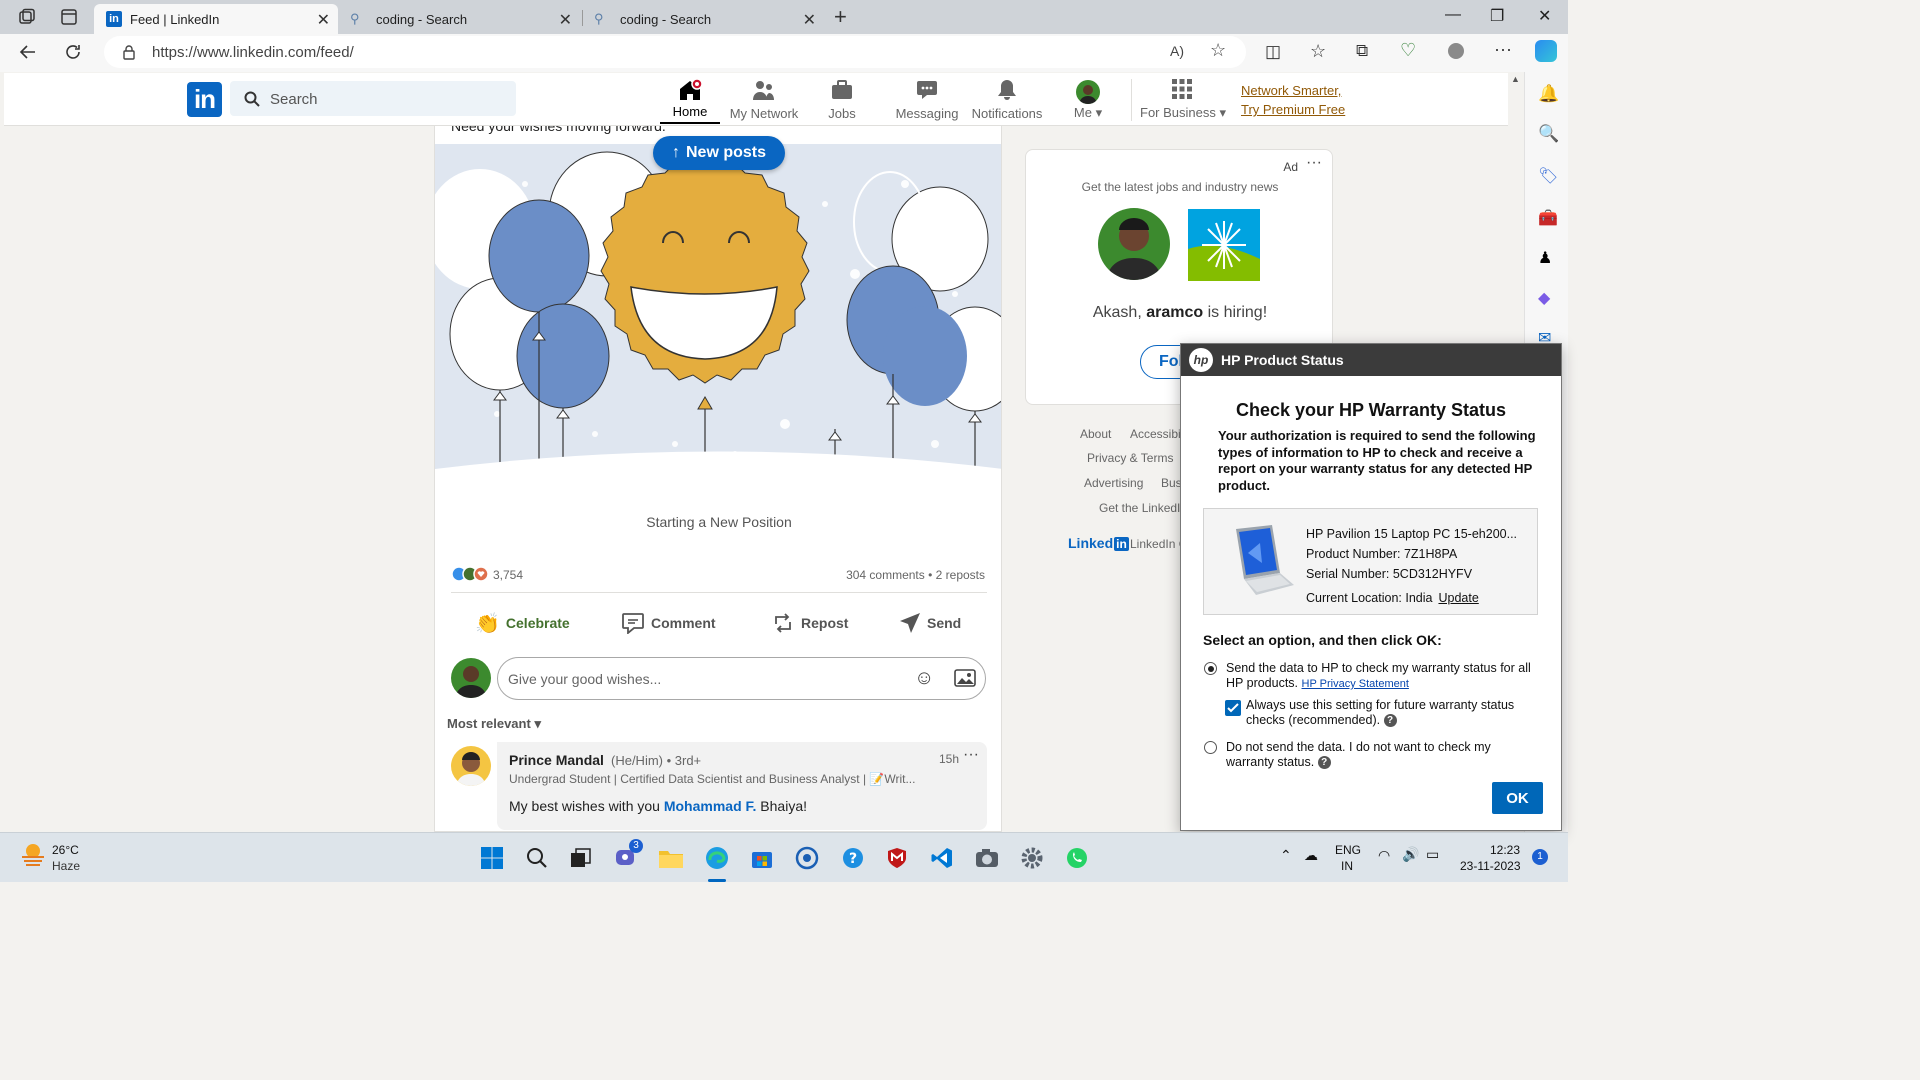 This screenshot has width=1920, height=1080. What do you see at coordinates (73, 52) in the screenshot?
I see `refresh-icon` at bounding box center [73, 52].